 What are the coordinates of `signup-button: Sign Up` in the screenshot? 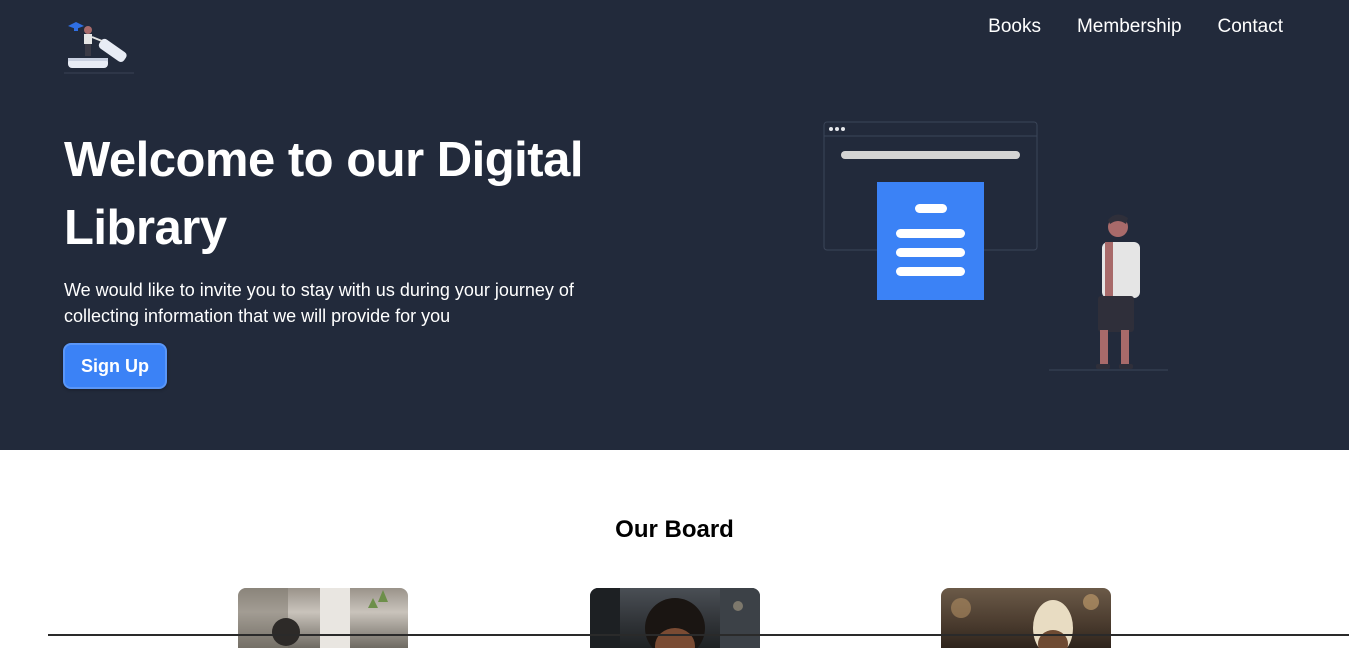 It's located at (115, 366).